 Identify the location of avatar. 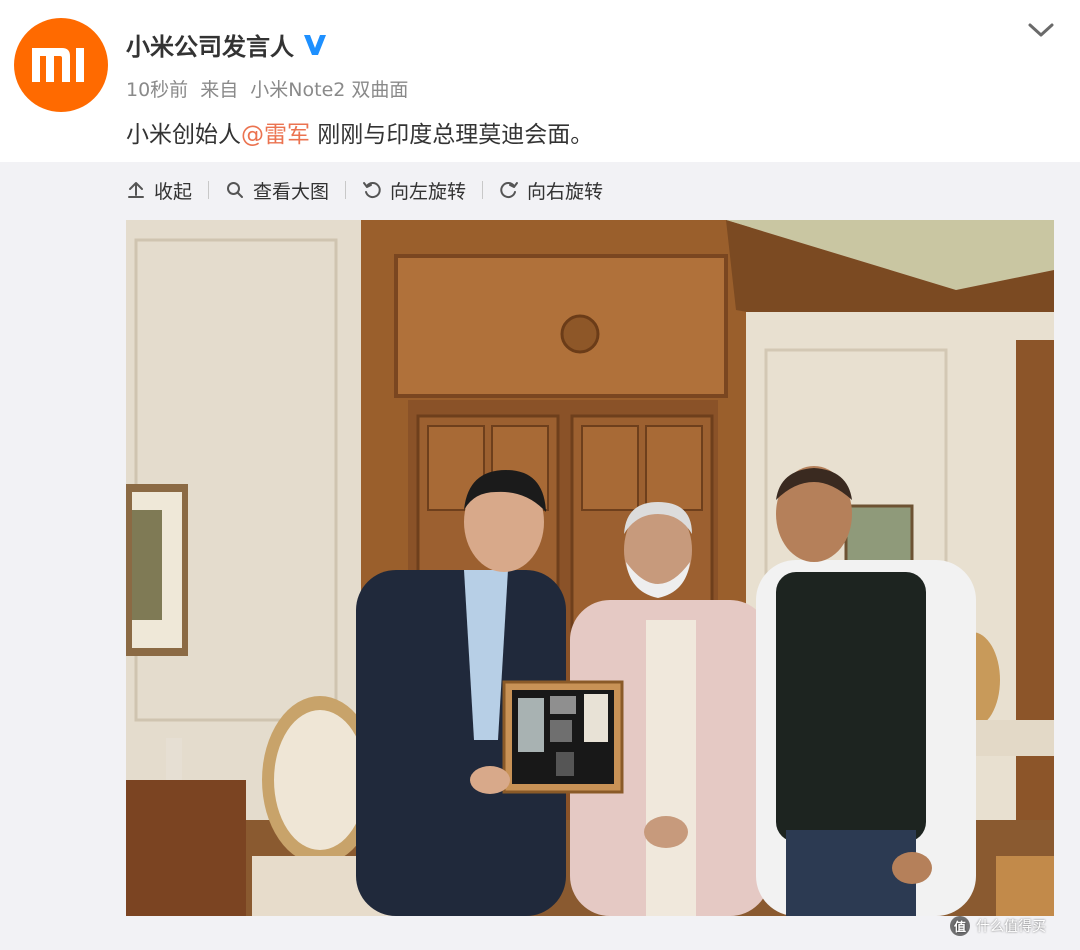
(61, 65).